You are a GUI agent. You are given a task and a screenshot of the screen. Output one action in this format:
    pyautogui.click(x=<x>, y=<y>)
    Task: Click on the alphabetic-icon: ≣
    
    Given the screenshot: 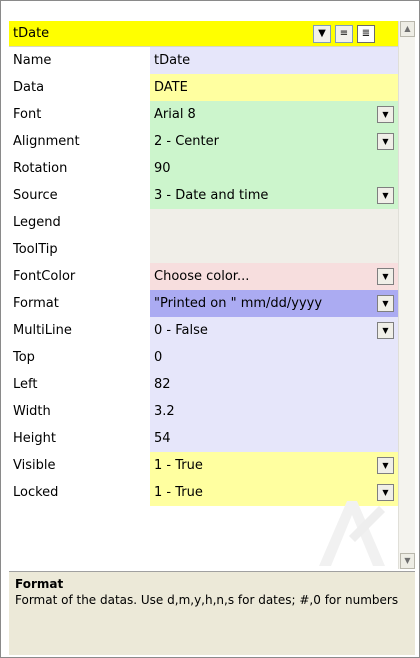 What is the action you would take?
    pyautogui.click(x=366, y=33)
    